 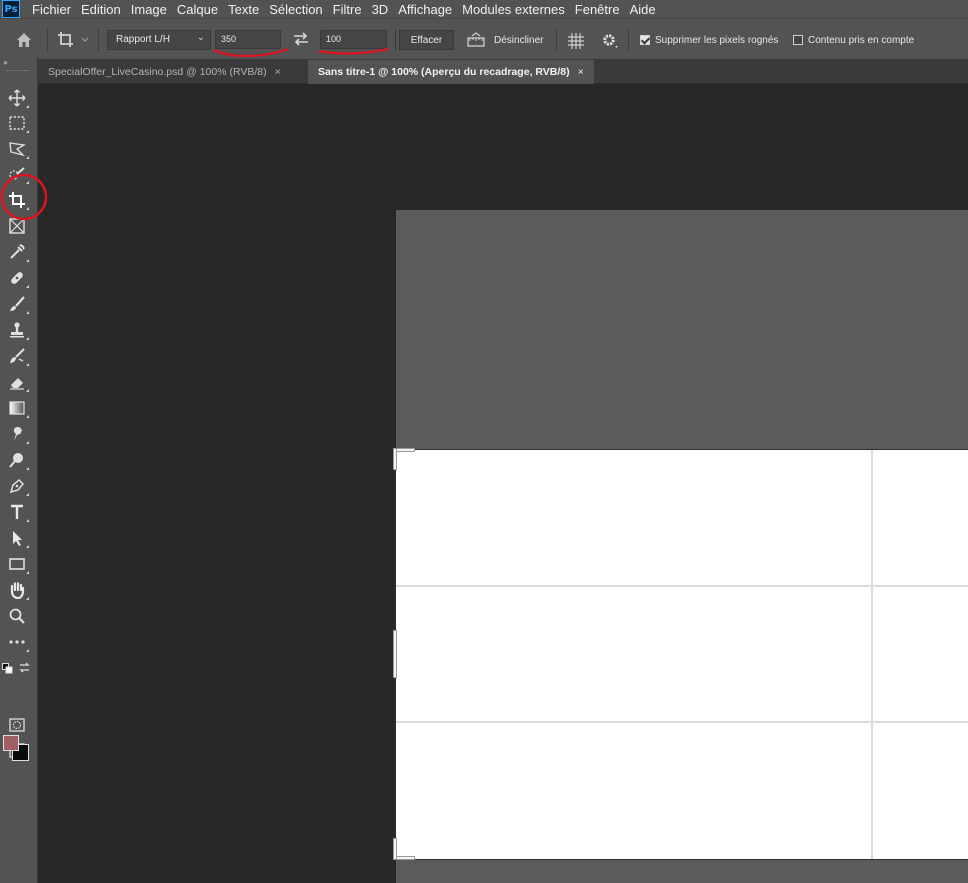 I want to click on ratio-dropdown: Rapport L/H ⌄, so click(x=159, y=40).